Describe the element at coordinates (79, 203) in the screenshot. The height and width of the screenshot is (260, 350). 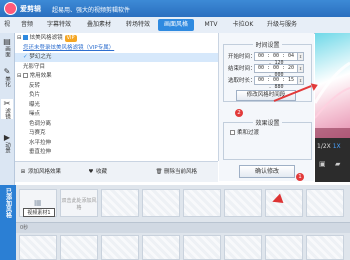
I see `timeline-frame: 双击此处添加风格` at that location.